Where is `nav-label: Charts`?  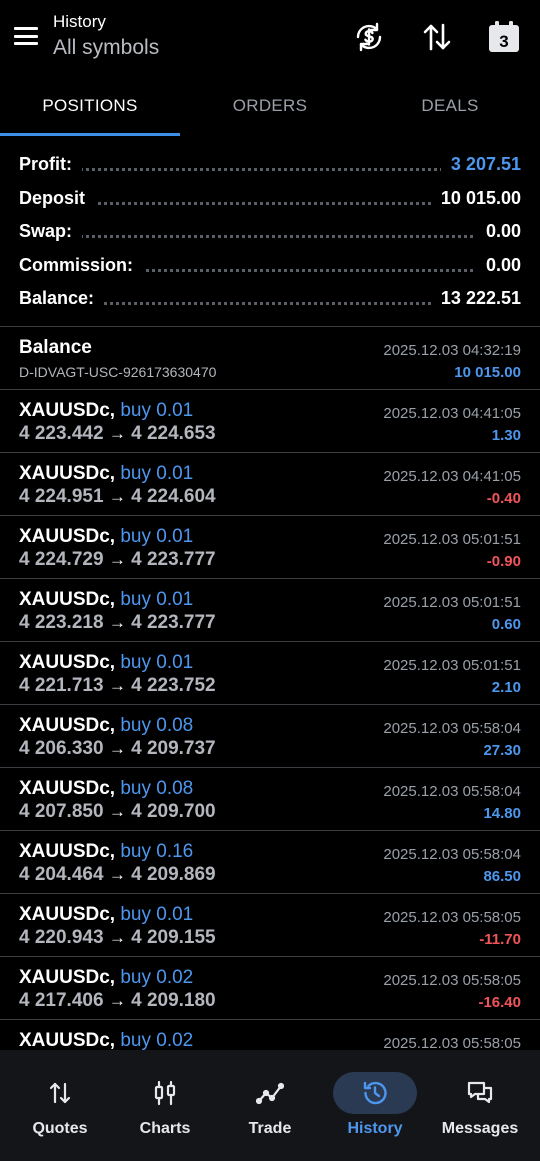
nav-label: Charts is located at coordinates (165, 1128).